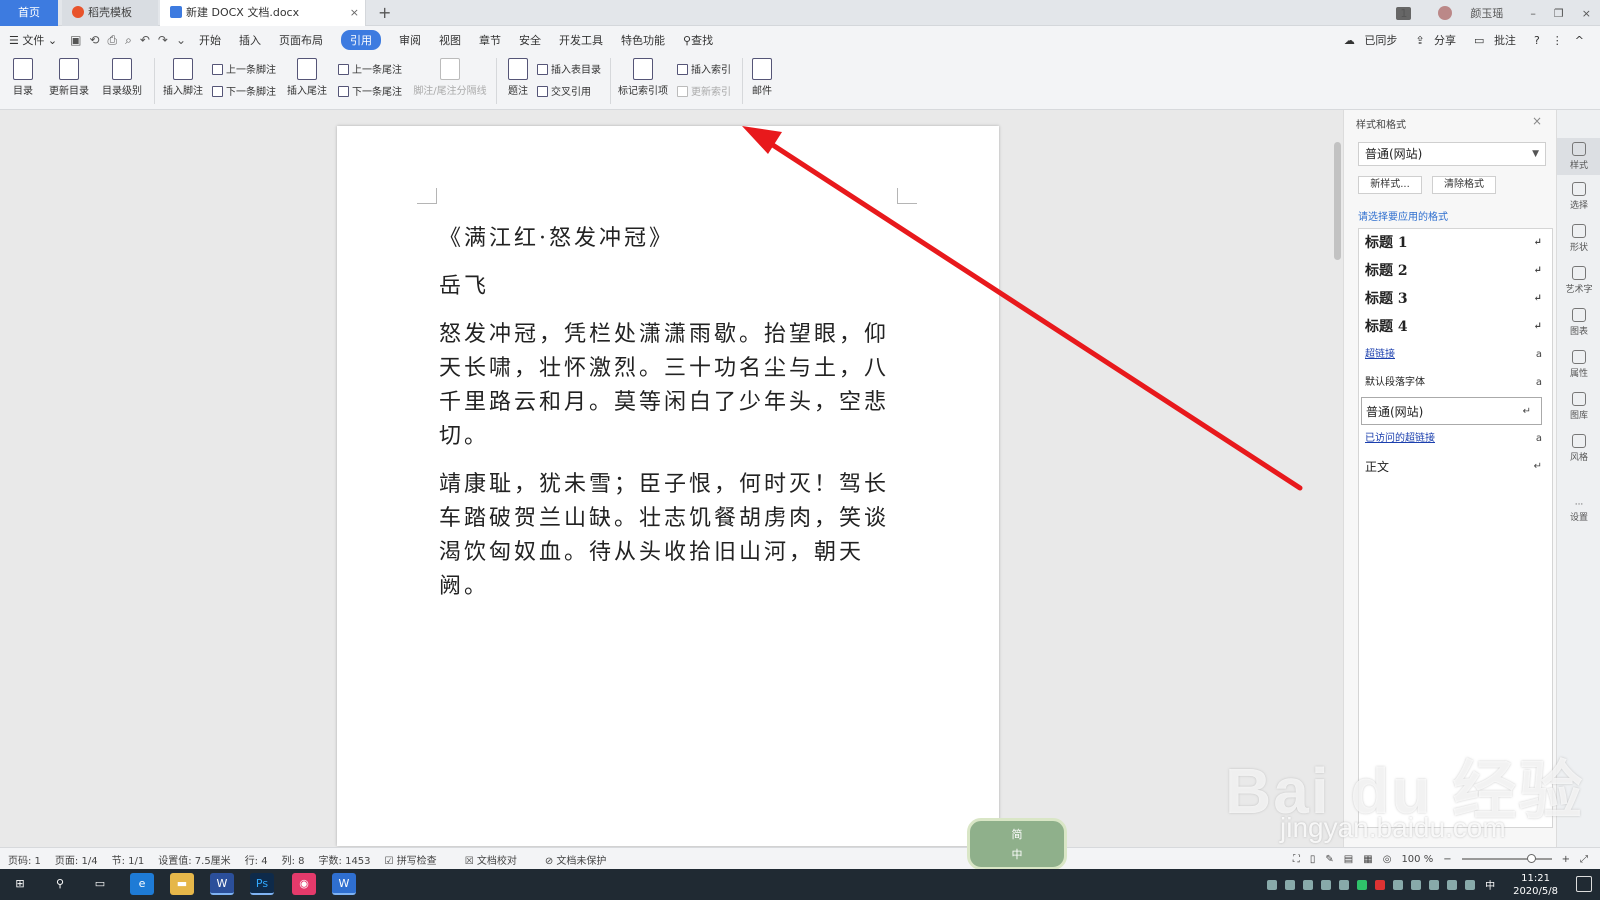 This screenshot has height=900, width=1600. I want to click on windows-start-icon: ⊞, so click(20, 884).